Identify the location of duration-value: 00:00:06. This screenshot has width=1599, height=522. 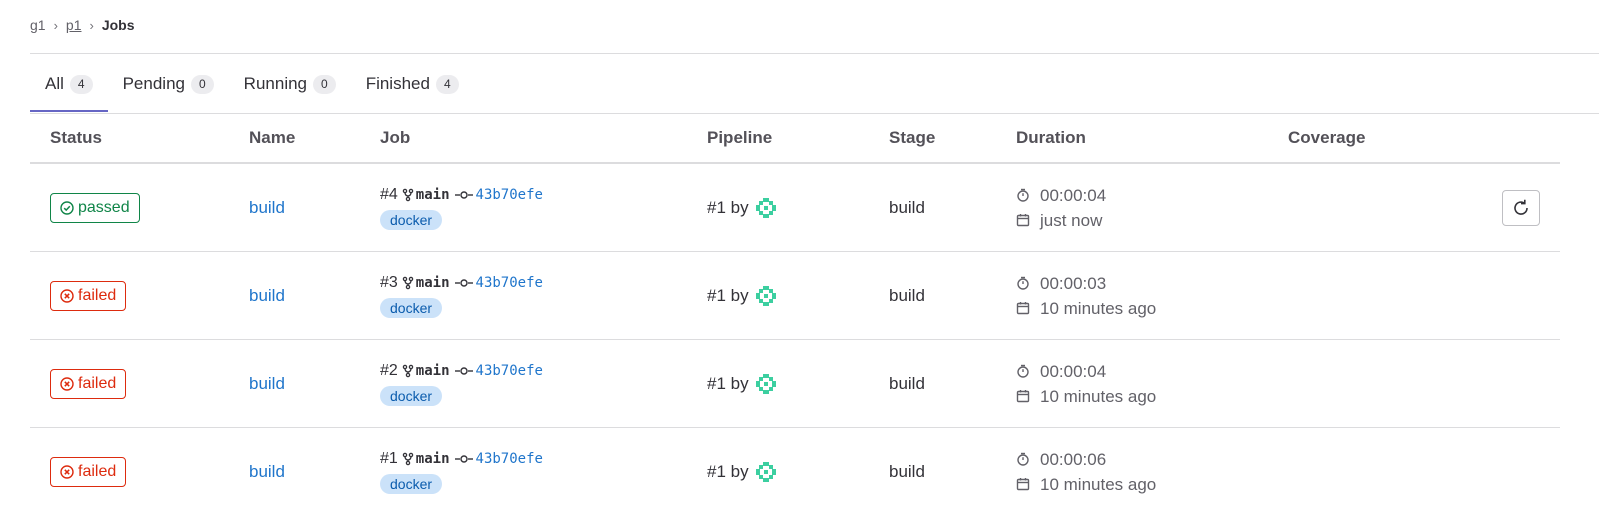
(1073, 459).